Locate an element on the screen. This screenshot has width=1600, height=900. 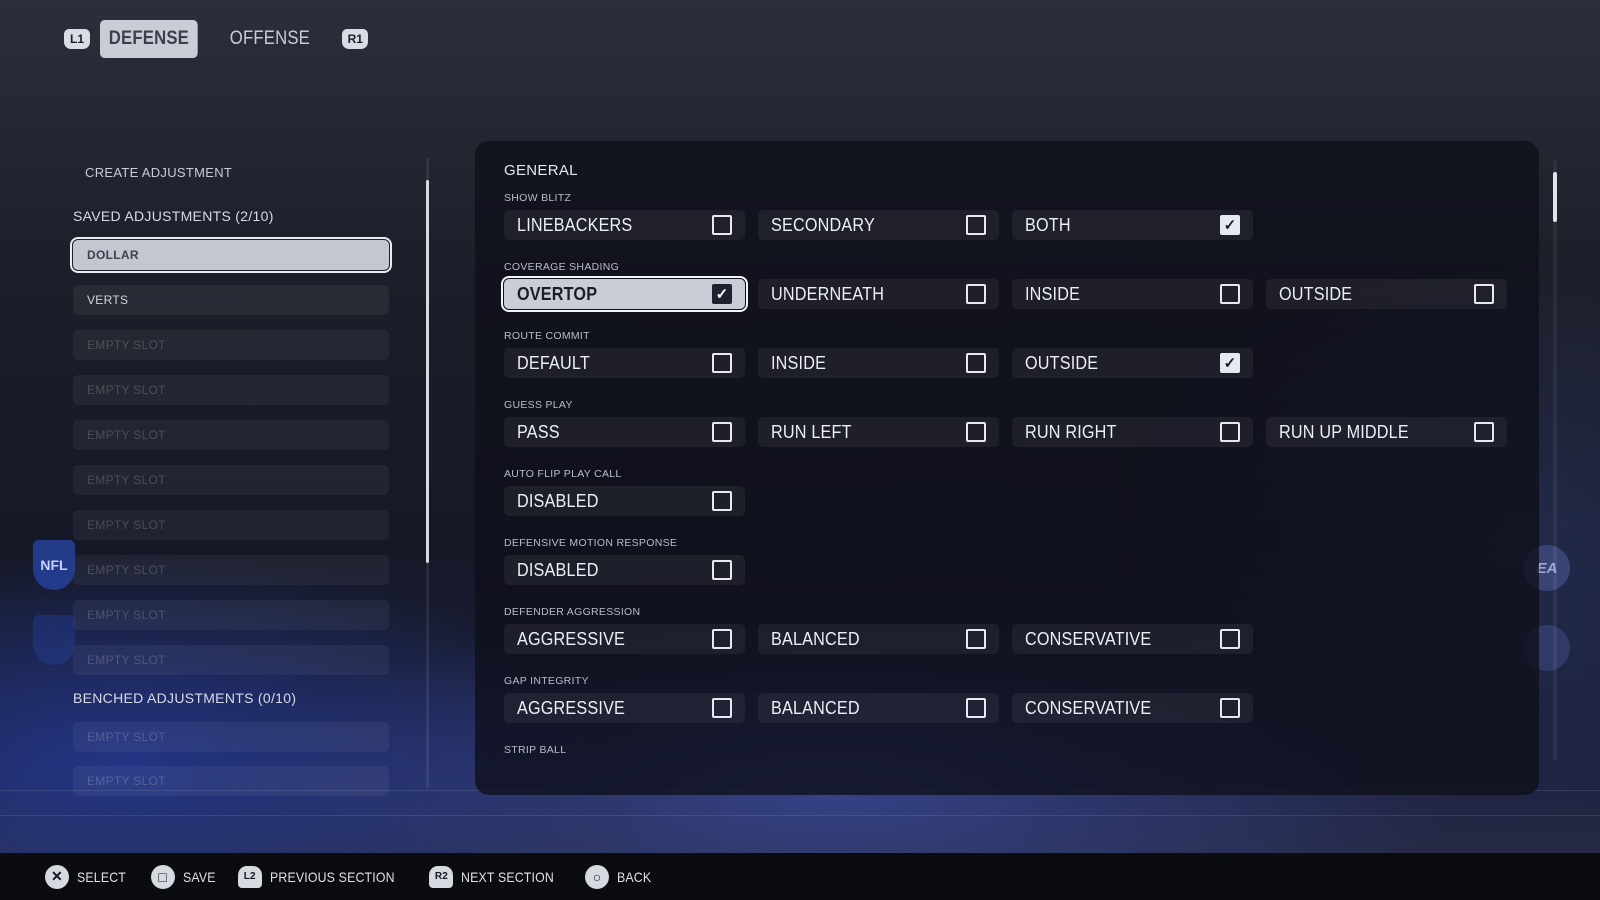
option-auto-flip-play-call-disabled: DISABLED is located at coordinates (624, 501).